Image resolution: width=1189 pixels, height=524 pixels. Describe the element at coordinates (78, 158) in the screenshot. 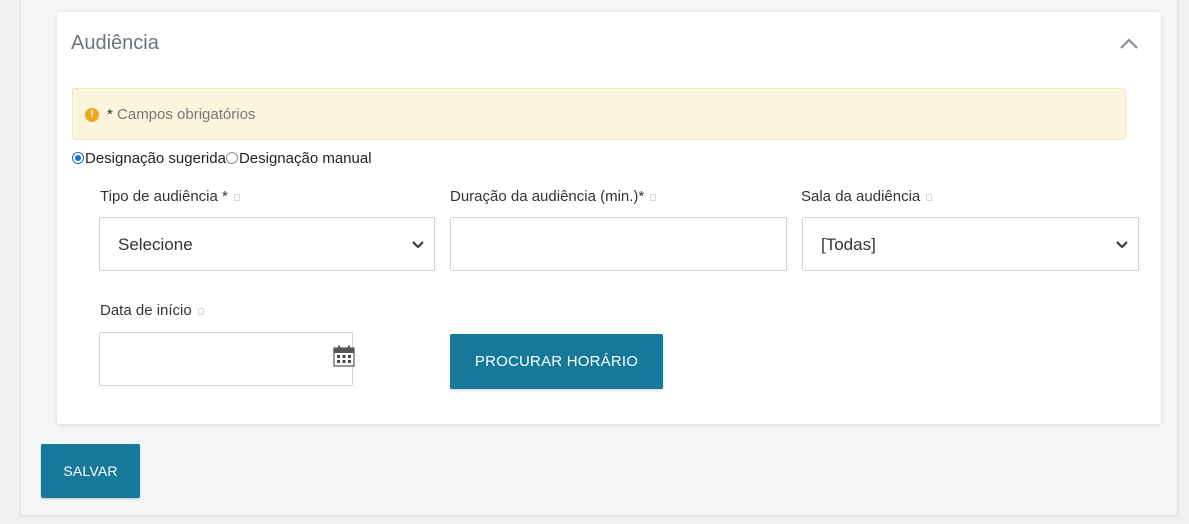

I see `radio-designacao-sugerida` at that location.